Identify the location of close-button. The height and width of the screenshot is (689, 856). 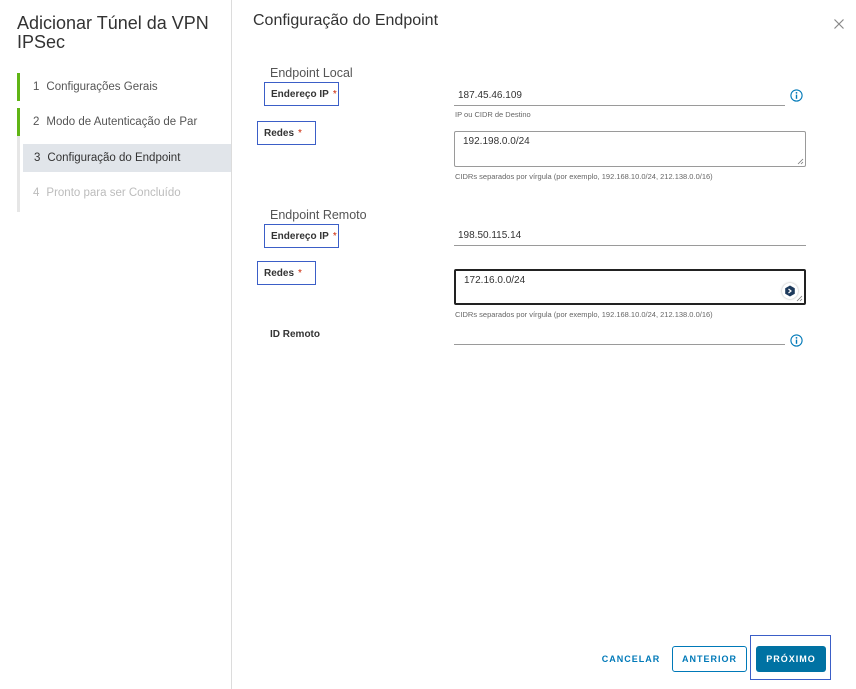
(839, 24).